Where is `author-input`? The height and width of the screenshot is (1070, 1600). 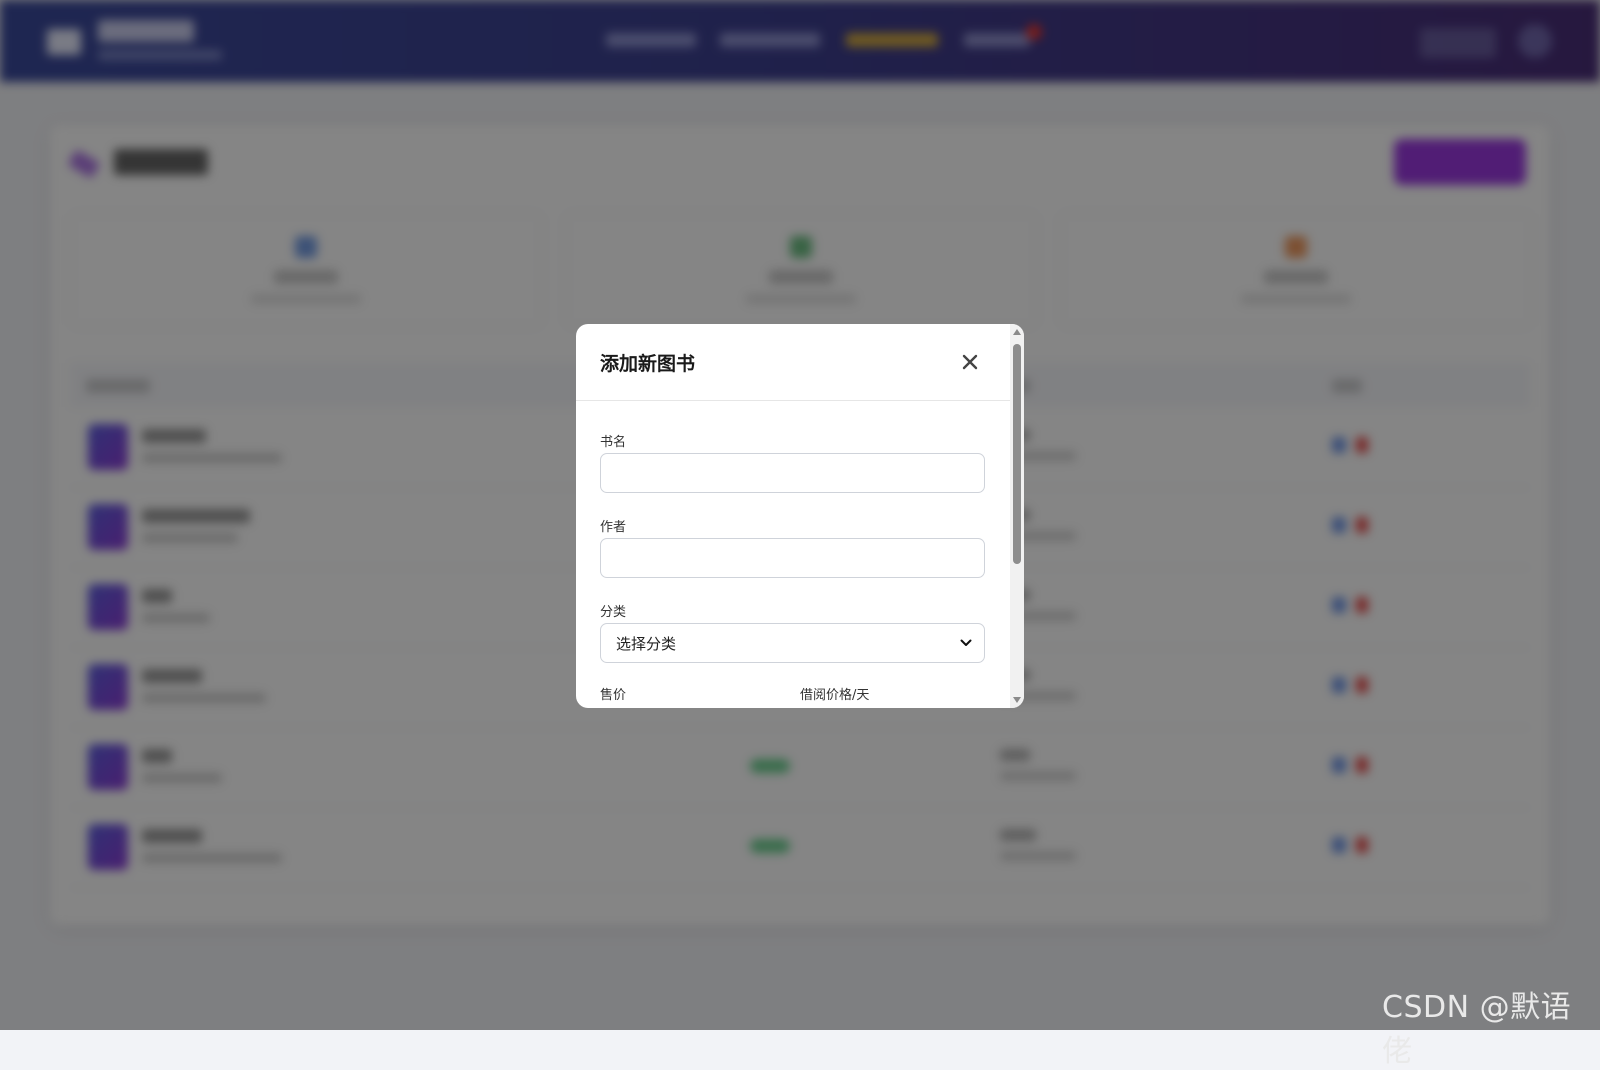
author-input is located at coordinates (792, 558).